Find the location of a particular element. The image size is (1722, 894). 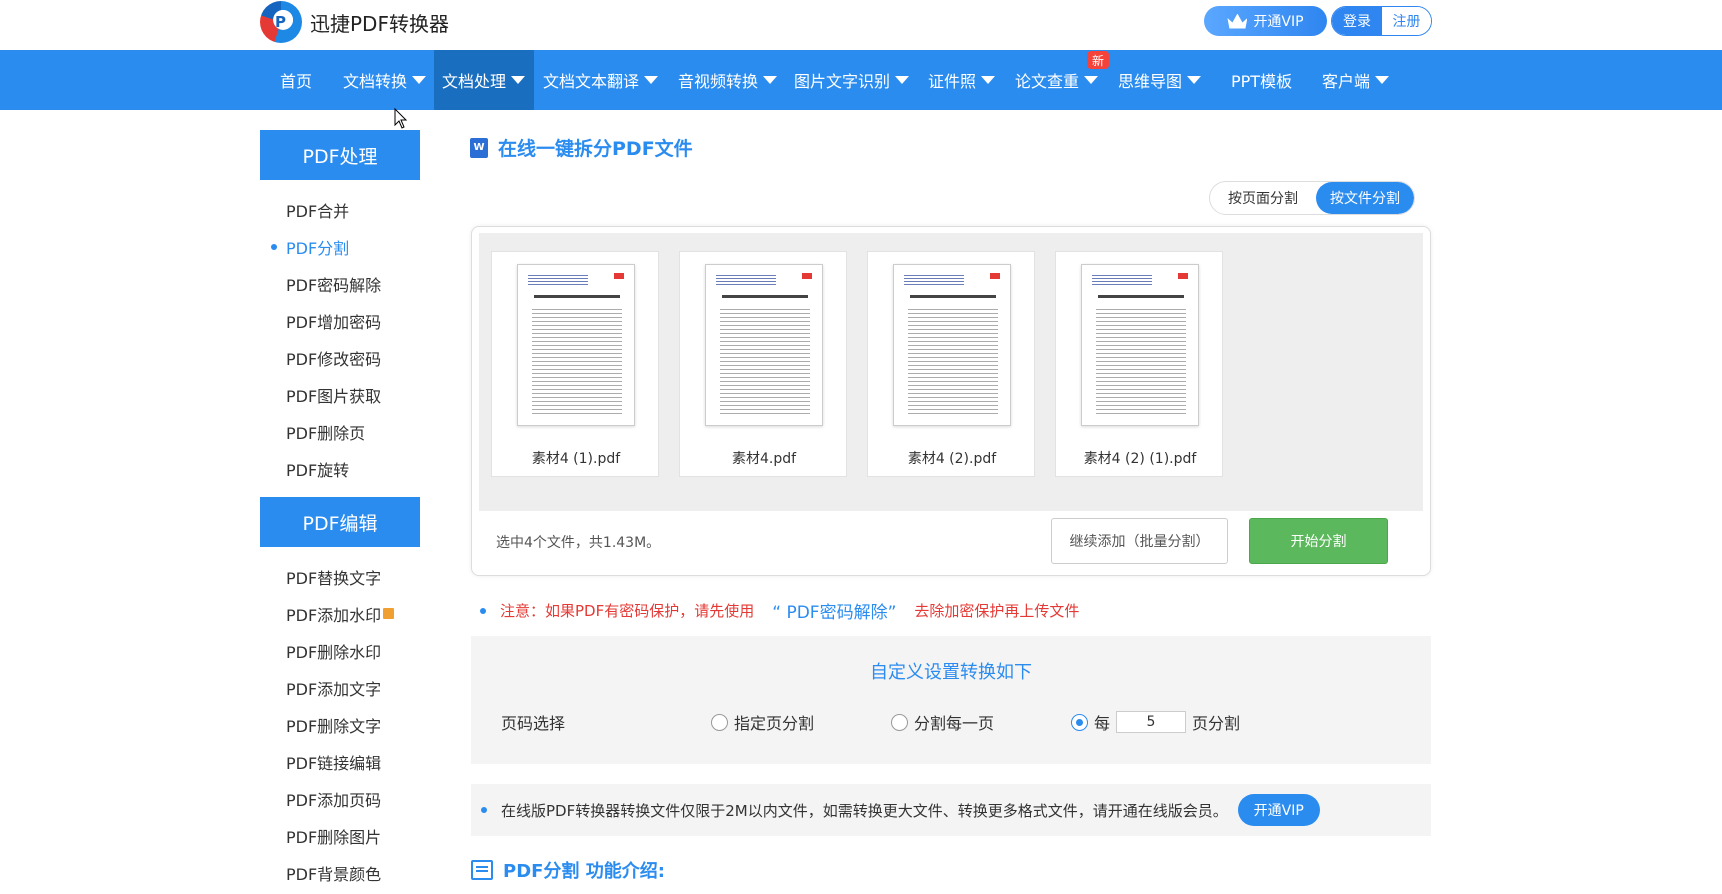

sidebar-item-pdf-rotate: PDF旋转 is located at coordinates (340, 468).